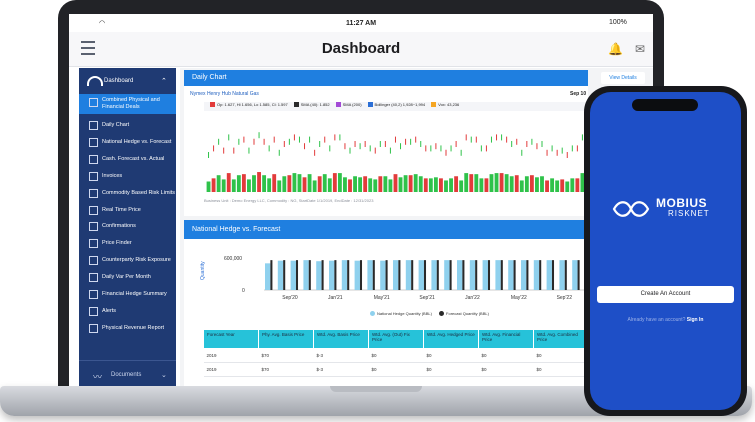  Describe the element at coordinates (127, 104) in the screenshot. I see `sidebar-item: Combined Physical and Financial Deals` at that location.